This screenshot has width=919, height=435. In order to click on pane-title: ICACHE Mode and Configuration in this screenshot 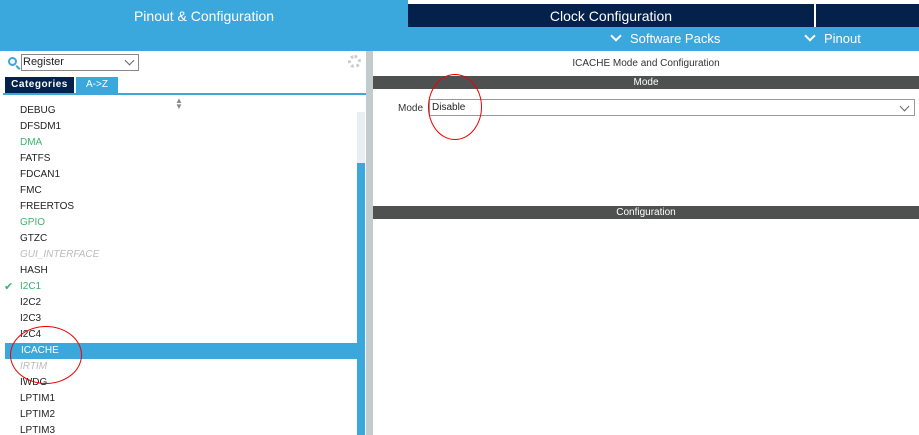, I will do `click(646, 63)`.